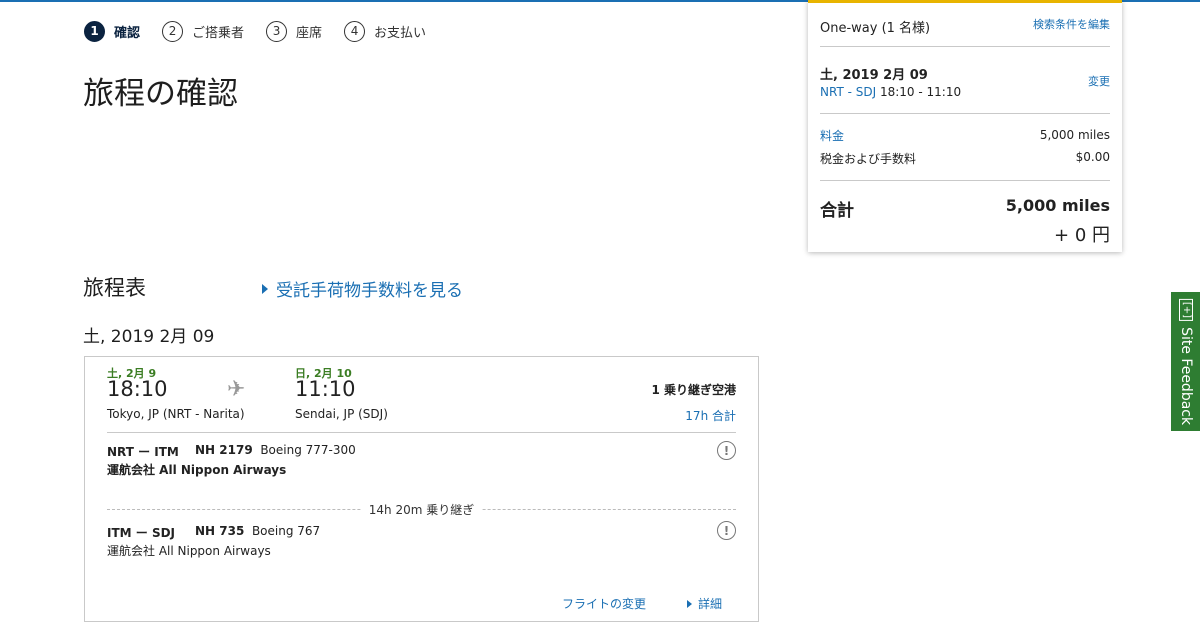 The image size is (1200, 628). Describe the element at coordinates (1099, 81) in the screenshot. I see `change-link: 変更` at that location.